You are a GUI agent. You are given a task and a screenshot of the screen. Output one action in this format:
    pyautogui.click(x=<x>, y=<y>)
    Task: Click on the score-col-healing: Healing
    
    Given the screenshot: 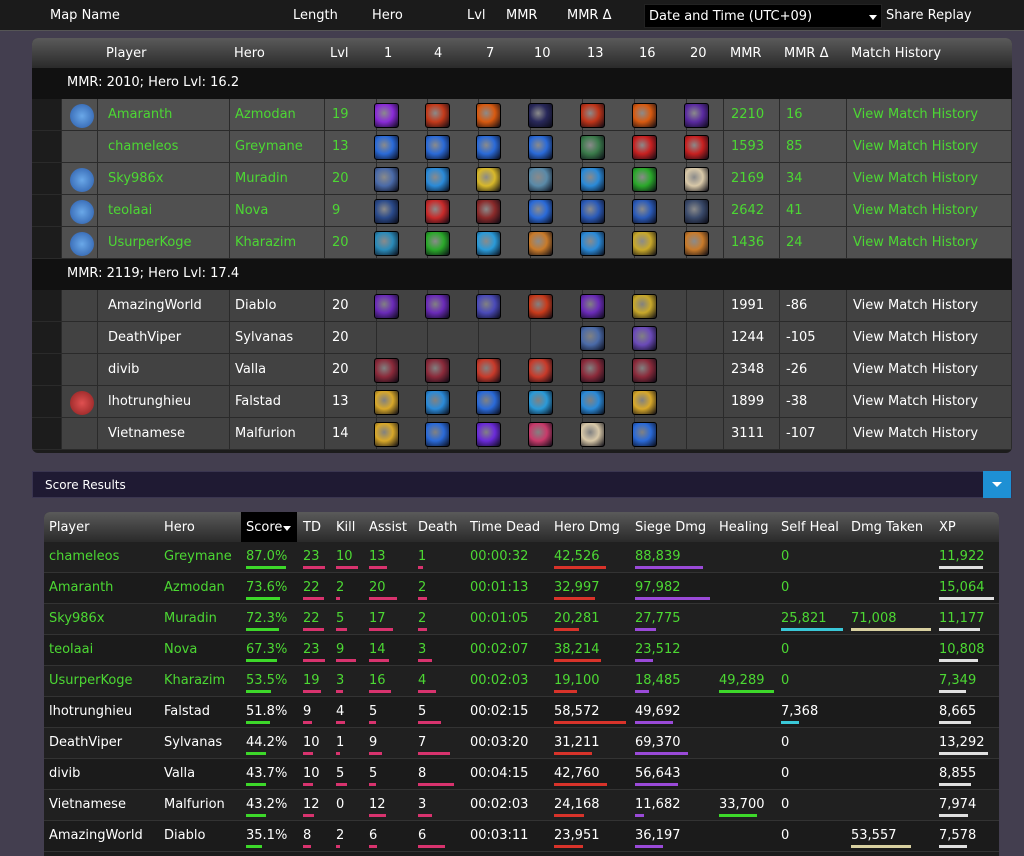 What is the action you would take?
    pyautogui.click(x=743, y=527)
    